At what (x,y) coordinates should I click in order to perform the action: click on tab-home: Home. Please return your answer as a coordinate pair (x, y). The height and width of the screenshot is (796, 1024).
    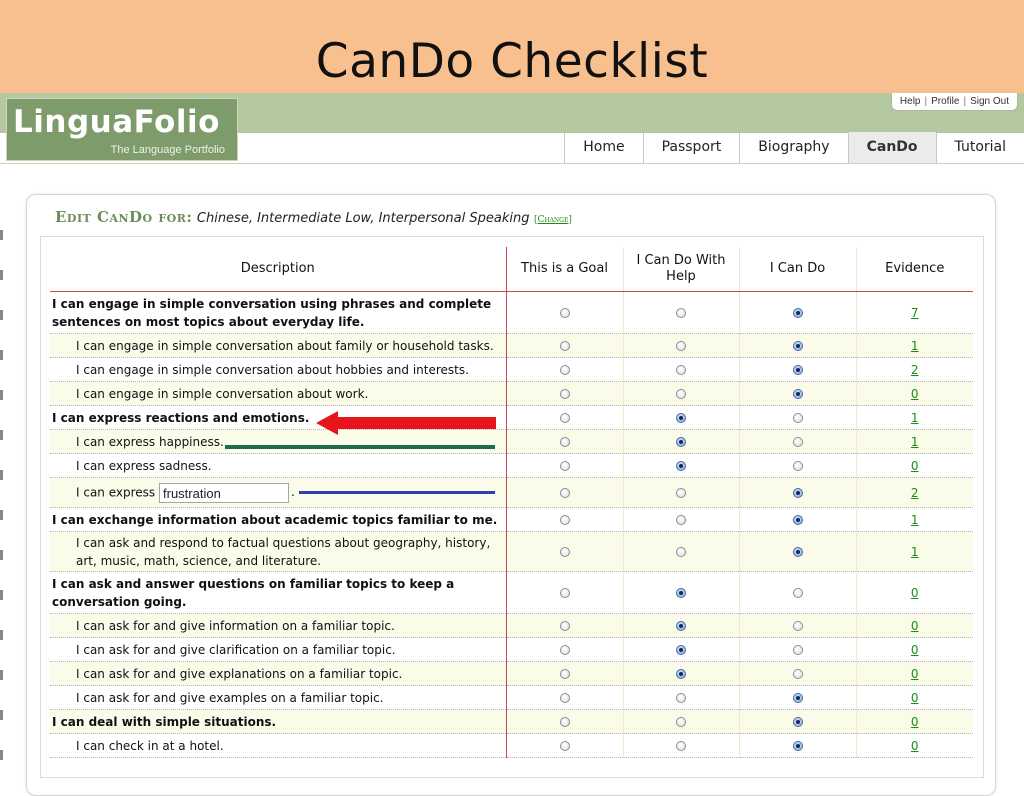
    Looking at the image, I should click on (603, 148).